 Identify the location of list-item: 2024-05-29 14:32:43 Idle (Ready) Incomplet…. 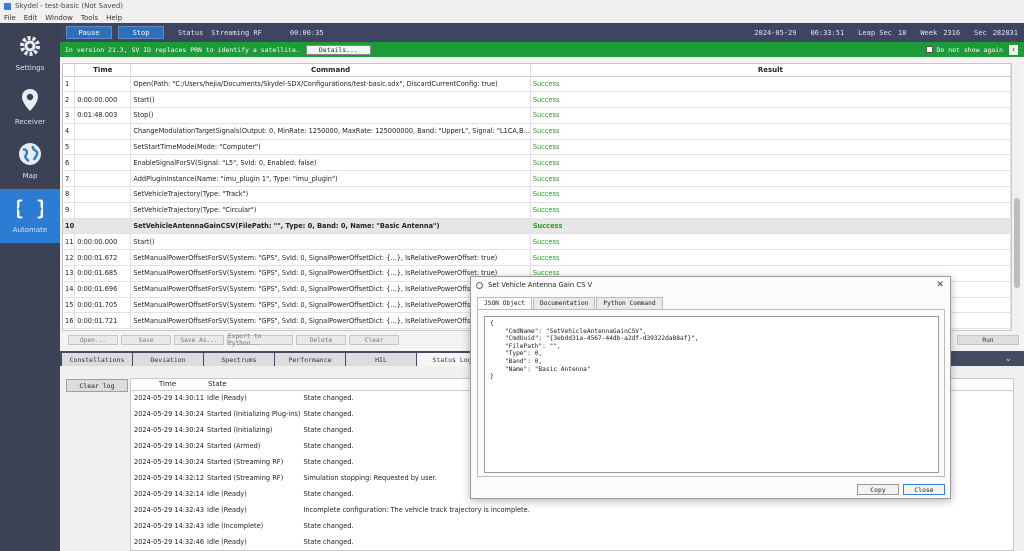
(572, 510).